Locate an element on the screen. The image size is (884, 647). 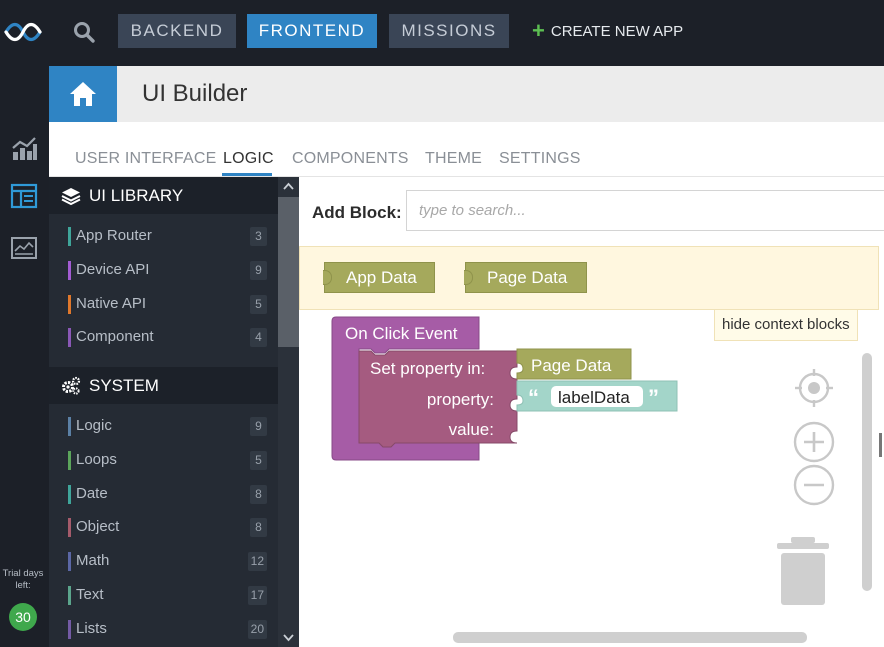
page-header: UI Builder is located at coordinates (466, 94).